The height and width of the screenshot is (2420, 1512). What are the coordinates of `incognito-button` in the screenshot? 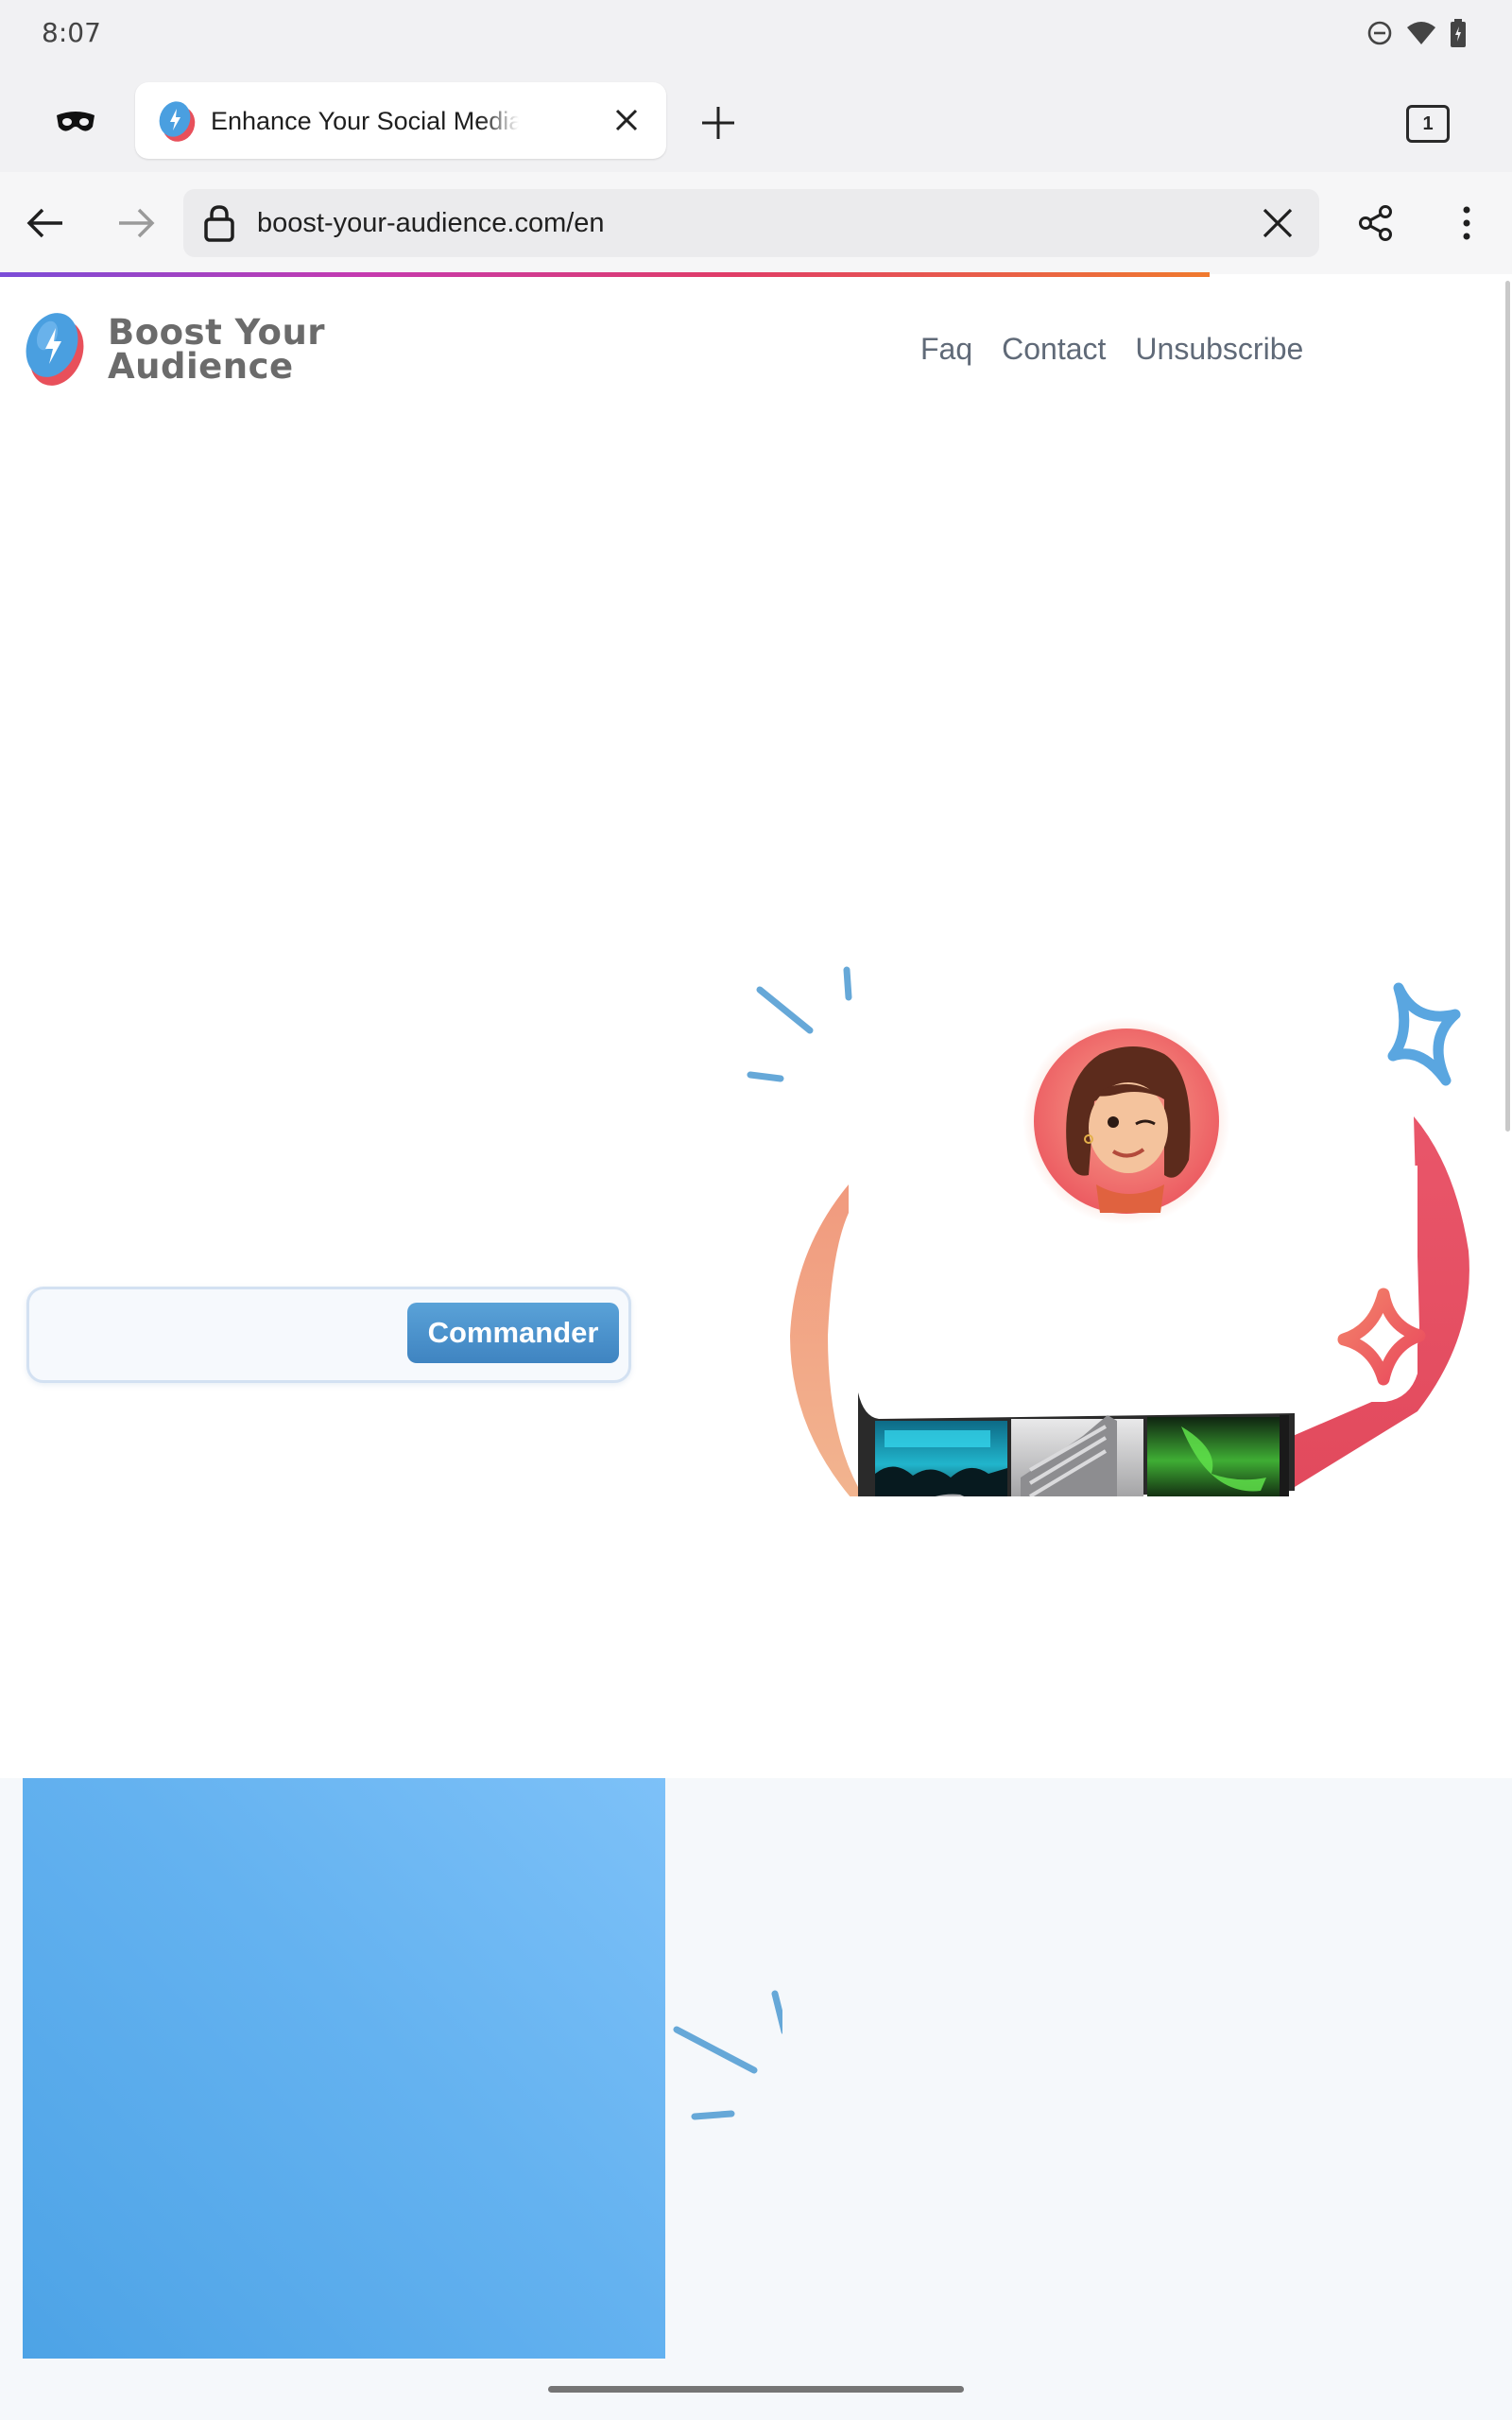 It's located at (75, 122).